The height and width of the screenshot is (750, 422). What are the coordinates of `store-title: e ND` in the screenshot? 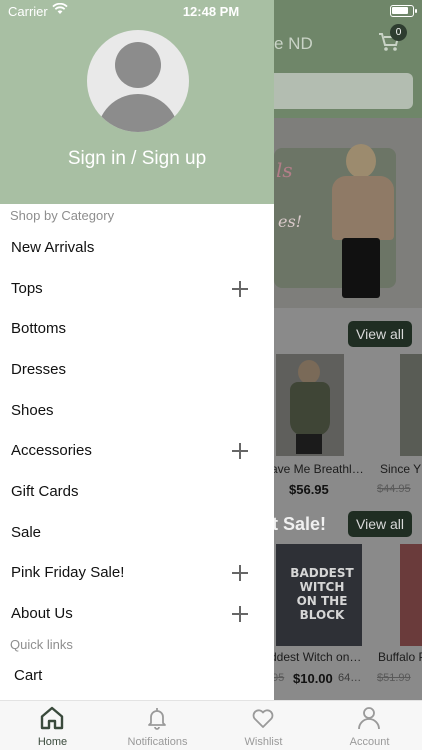 It's located at (293, 43).